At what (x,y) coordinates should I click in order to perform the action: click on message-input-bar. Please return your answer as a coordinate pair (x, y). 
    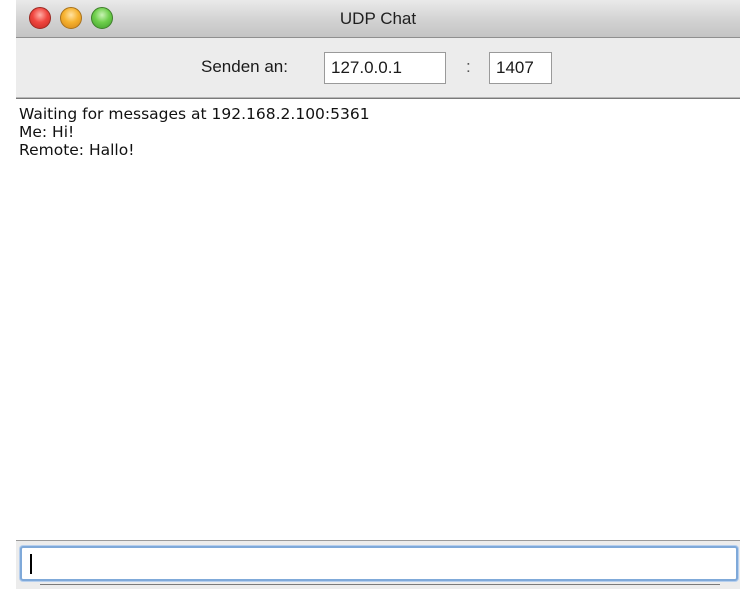
    Looking at the image, I should click on (378, 565).